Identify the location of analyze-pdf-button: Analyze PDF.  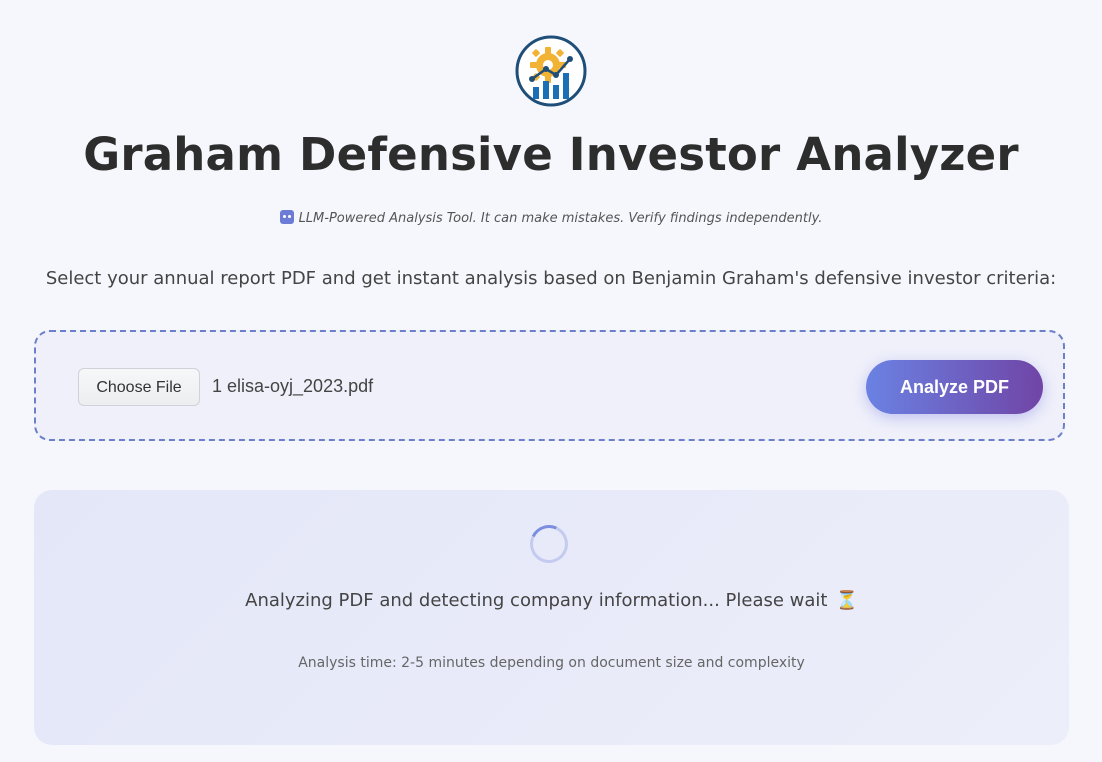
(954, 387).